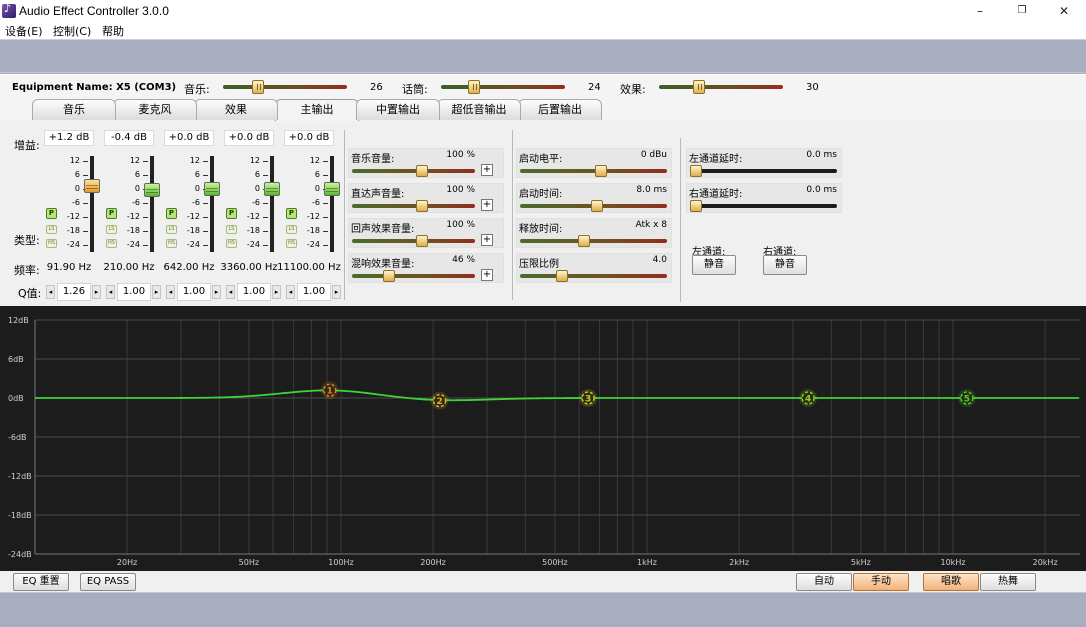 The width and height of the screenshot is (1086, 627). What do you see at coordinates (951, 582) in the screenshot?
I see `sing-mode-button: 唱歌` at bounding box center [951, 582].